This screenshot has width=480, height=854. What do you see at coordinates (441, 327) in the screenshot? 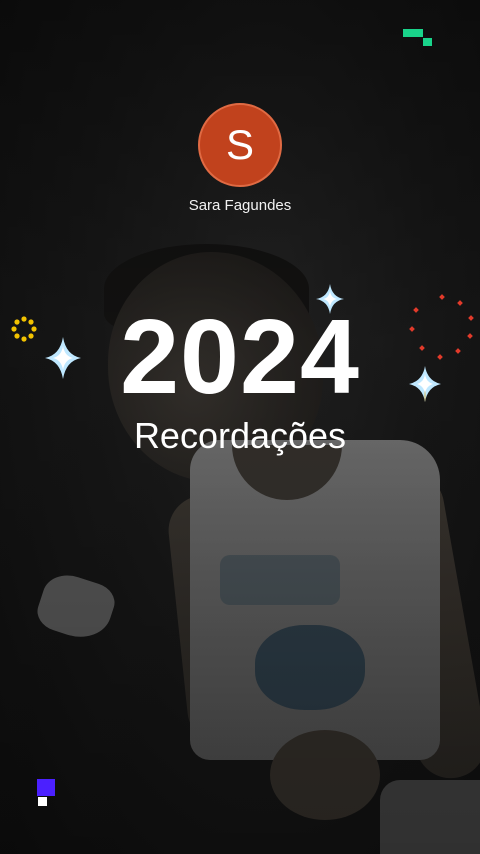
I see `red-firework-icon` at bounding box center [441, 327].